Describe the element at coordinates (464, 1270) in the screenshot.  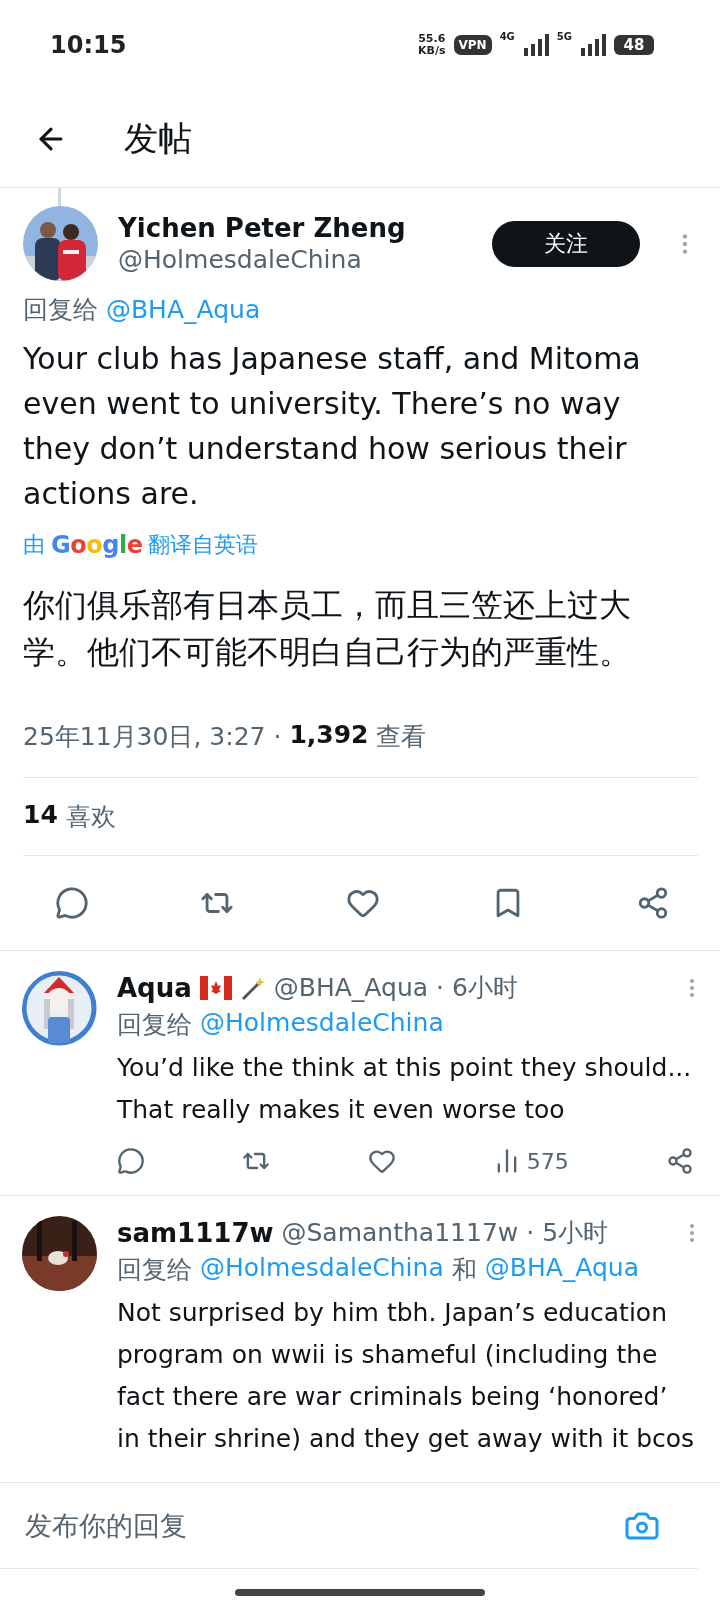
I see `conjunction: 和` at that location.